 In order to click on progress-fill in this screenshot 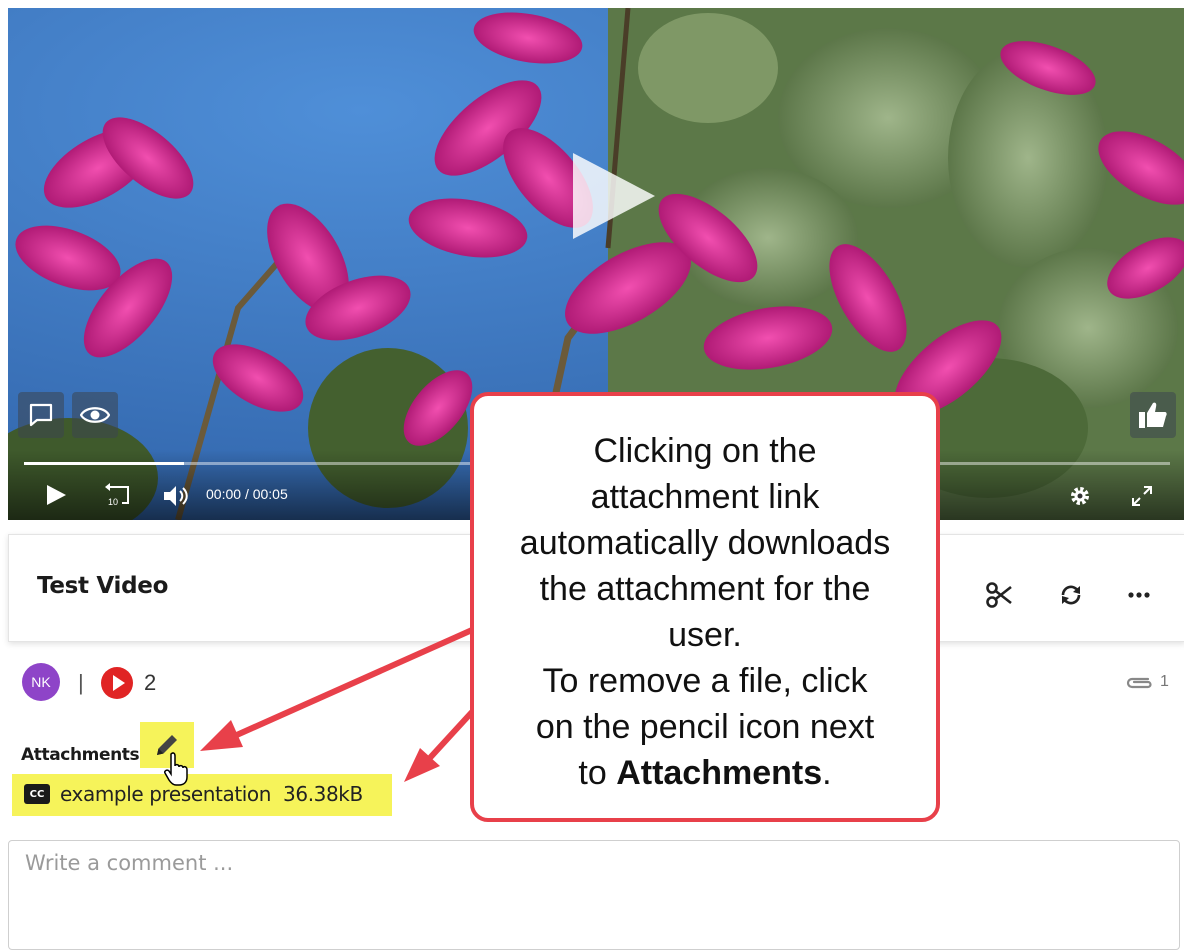, I will do `click(104, 463)`.